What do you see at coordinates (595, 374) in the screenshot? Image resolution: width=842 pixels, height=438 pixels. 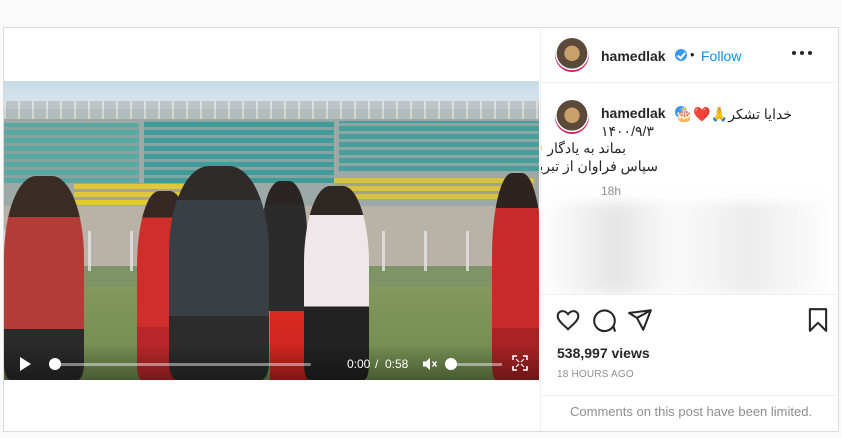 I see `post-timestamp: 18 HOURS AGO` at bounding box center [595, 374].